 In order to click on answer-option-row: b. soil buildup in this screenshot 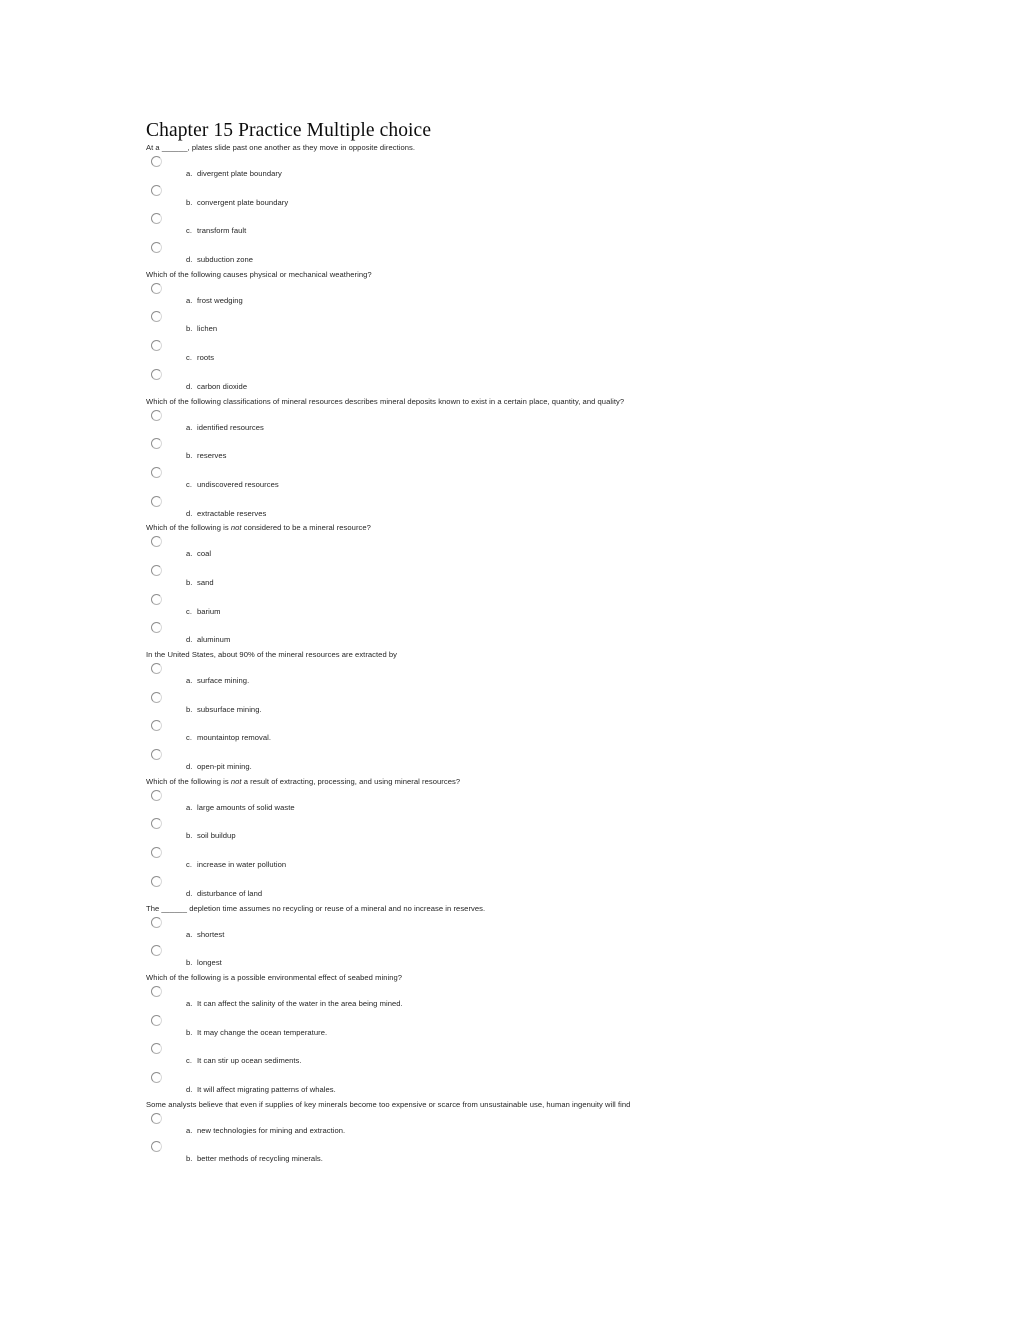, I will do `click(516, 830)`.